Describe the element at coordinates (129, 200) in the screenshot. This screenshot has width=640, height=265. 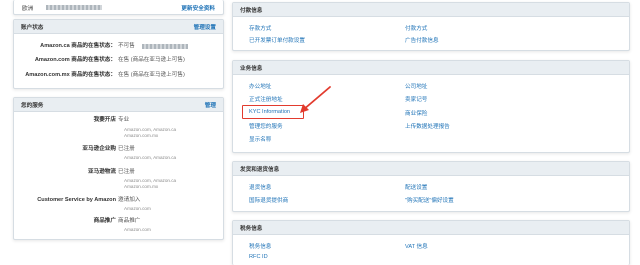
I see `service-value: 邀请加入` at that location.